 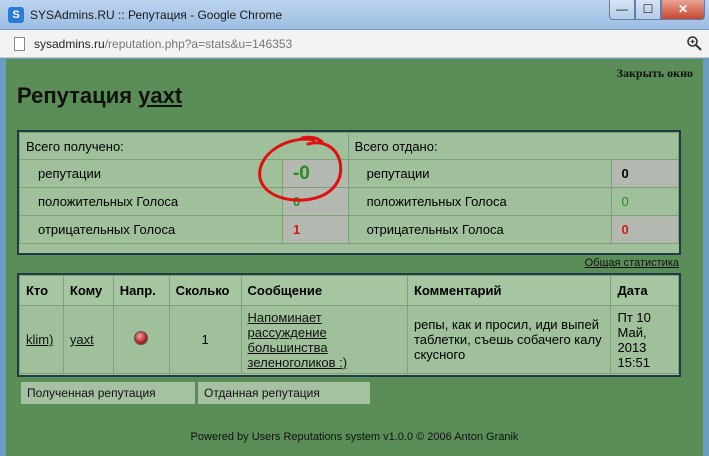 What do you see at coordinates (284, 393) in the screenshot?
I see `tab-given-reputation: Отданная репутация` at bounding box center [284, 393].